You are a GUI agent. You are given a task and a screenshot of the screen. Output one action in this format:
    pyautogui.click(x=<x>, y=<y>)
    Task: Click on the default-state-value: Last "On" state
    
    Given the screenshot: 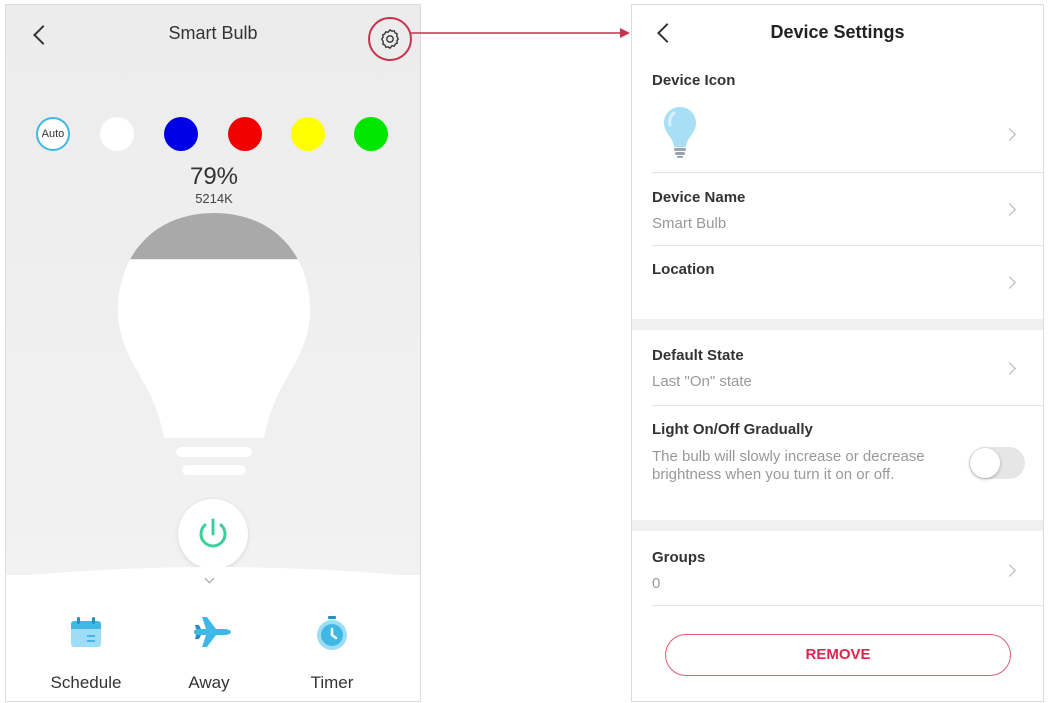 What is the action you would take?
    pyautogui.click(x=702, y=381)
    